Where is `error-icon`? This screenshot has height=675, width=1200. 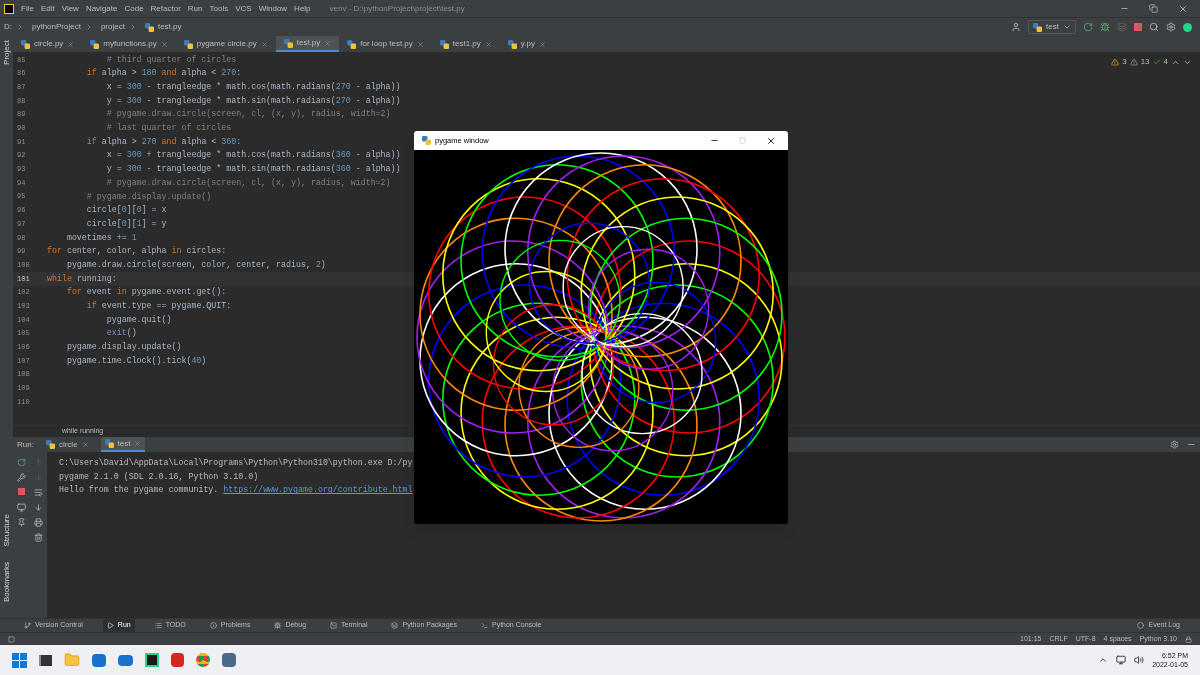 error-icon is located at coordinates (1115, 62).